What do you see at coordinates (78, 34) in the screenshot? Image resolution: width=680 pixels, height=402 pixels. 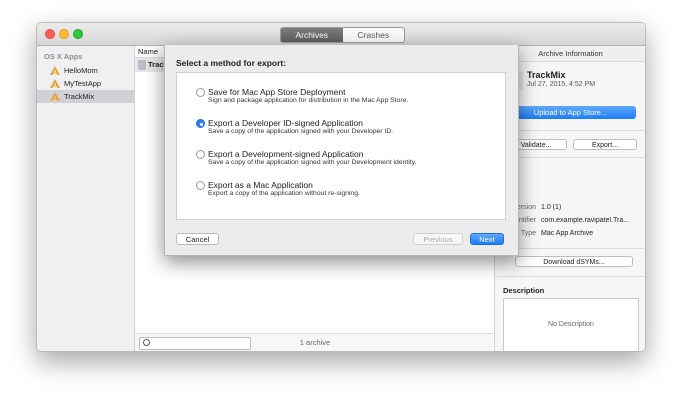 I see `zoom-button` at bounding box center [78, 34].